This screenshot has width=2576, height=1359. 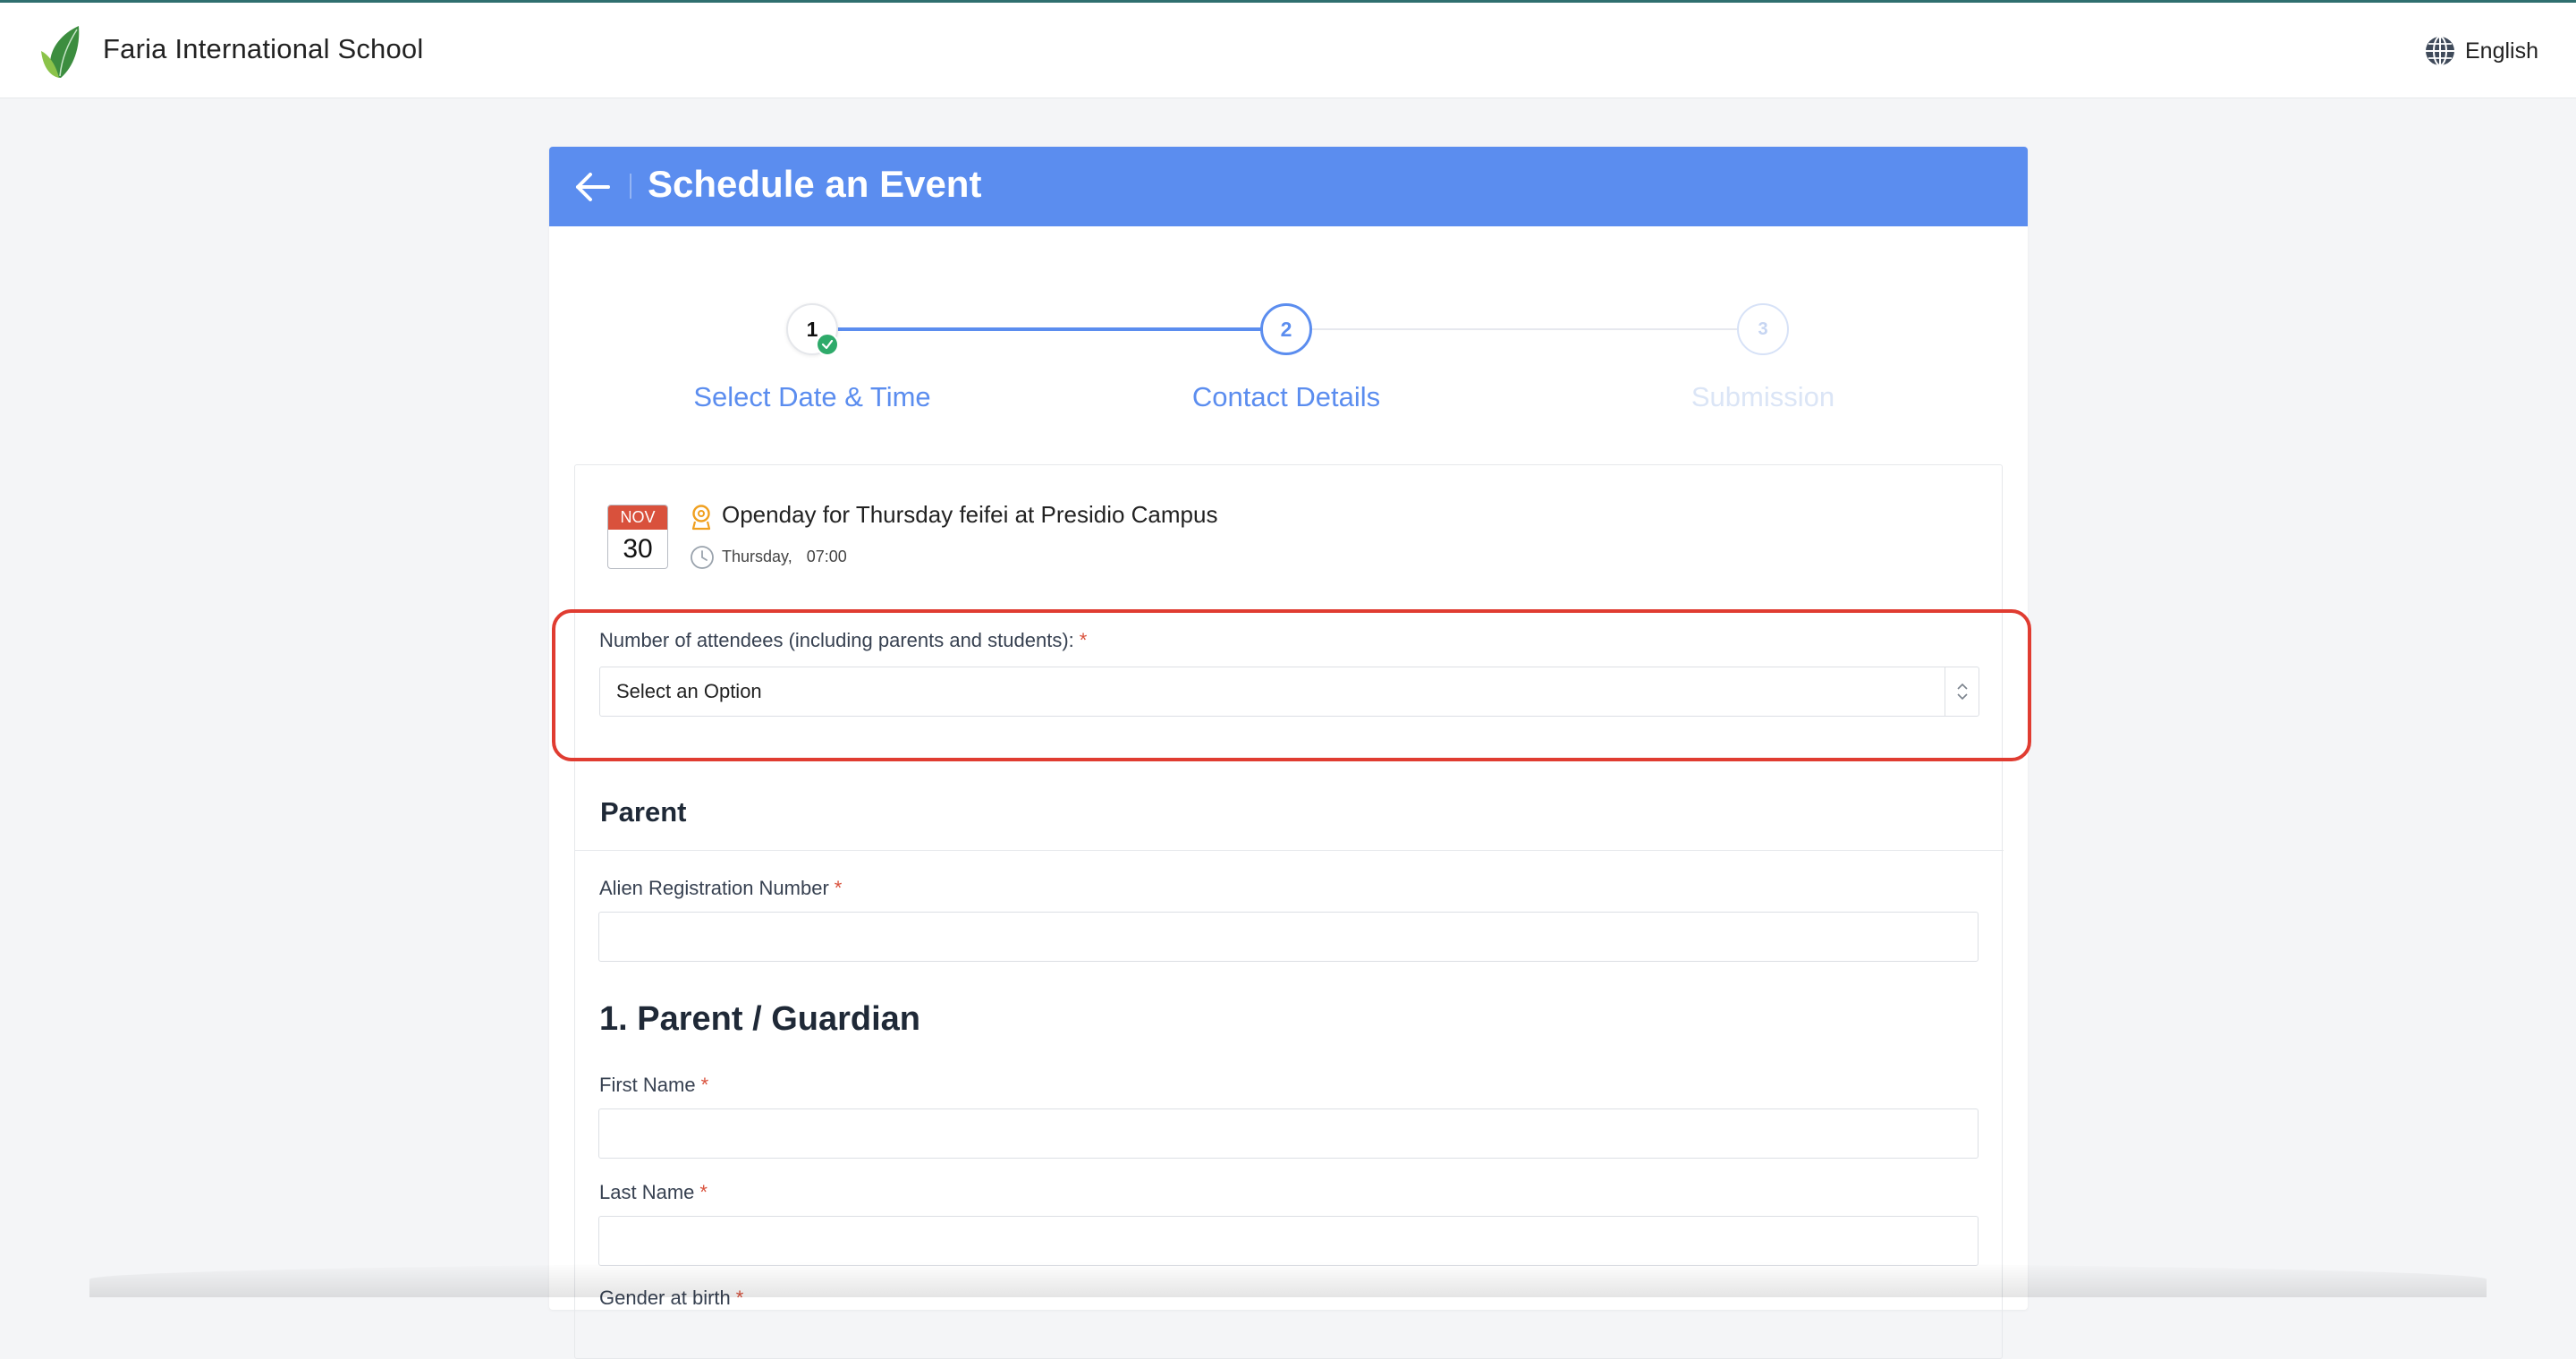 What do you see at coordinates (2501, 51) in the screenshot?
I see `language-label: English` at bounding box center [2501, 51].